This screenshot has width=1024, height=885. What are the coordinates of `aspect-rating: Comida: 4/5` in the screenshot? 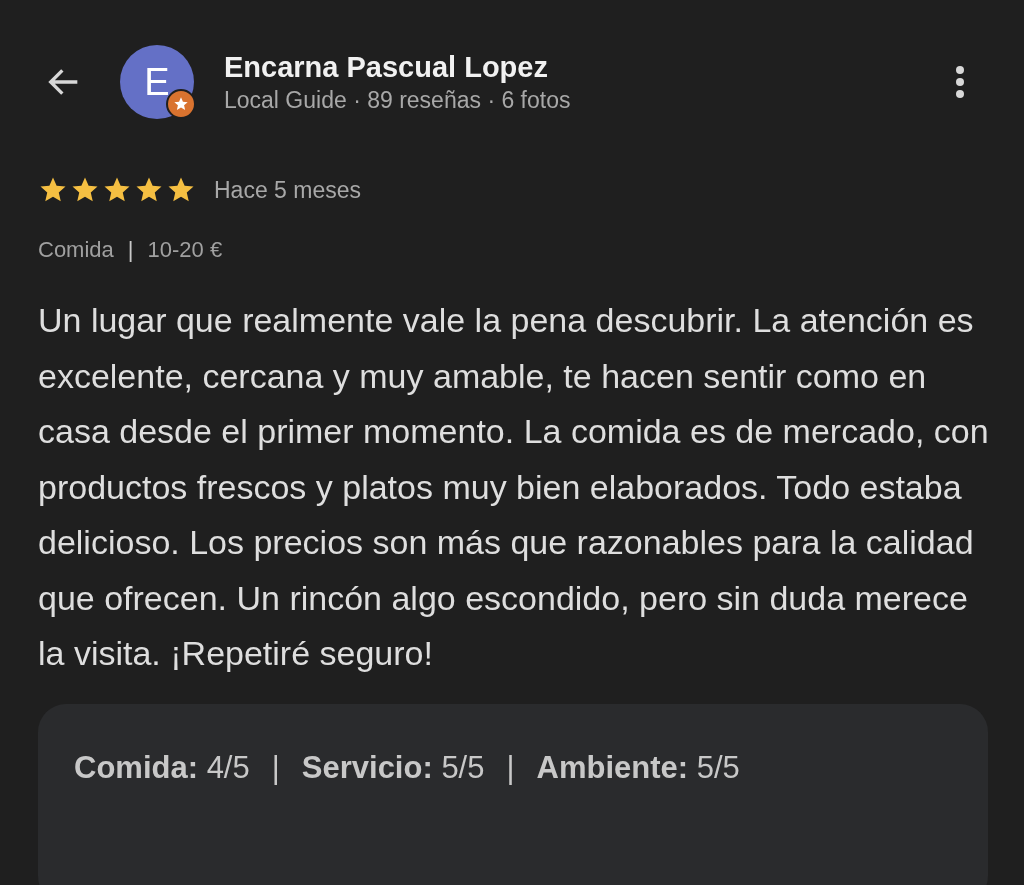 It's located at (162, 767).